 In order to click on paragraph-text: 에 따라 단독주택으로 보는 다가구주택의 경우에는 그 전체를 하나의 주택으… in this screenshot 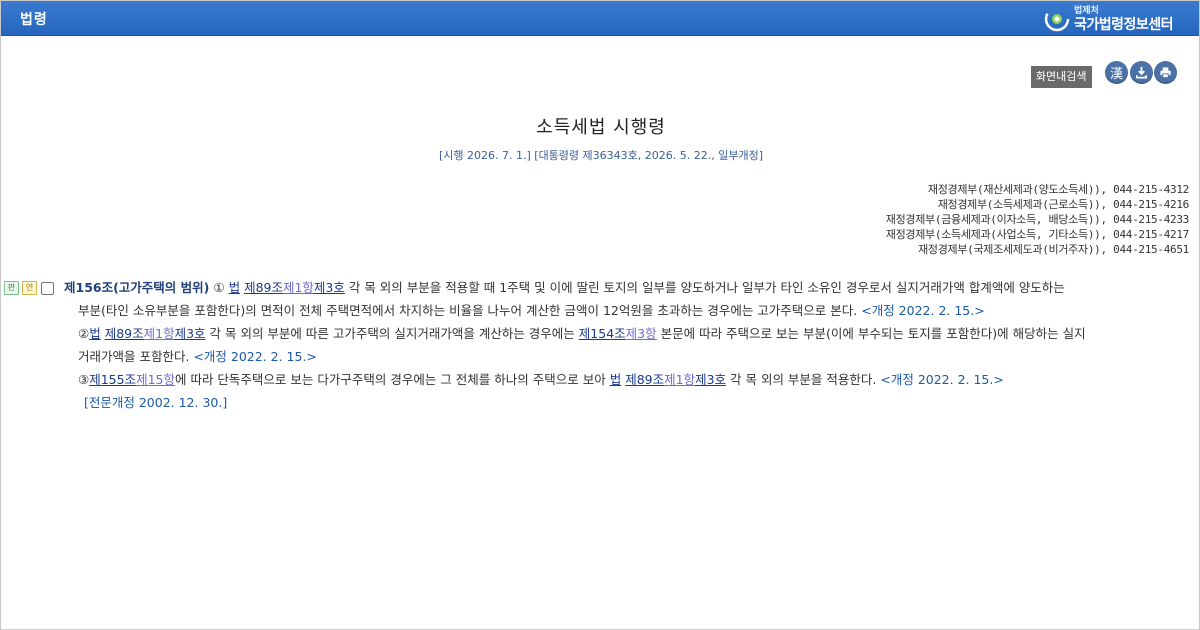, I will do `click(390, 379)`.